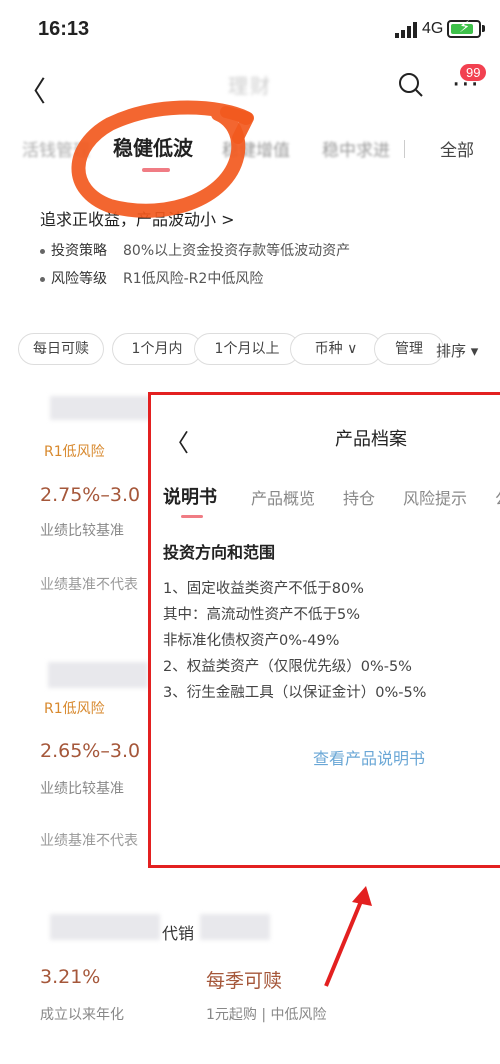 Image resolution: width=500 pixels, height=1064 pixels. Describe the element at coordinates (190, 496) in the screenshot. I see `tab-prospectus: 说明书` at that location.